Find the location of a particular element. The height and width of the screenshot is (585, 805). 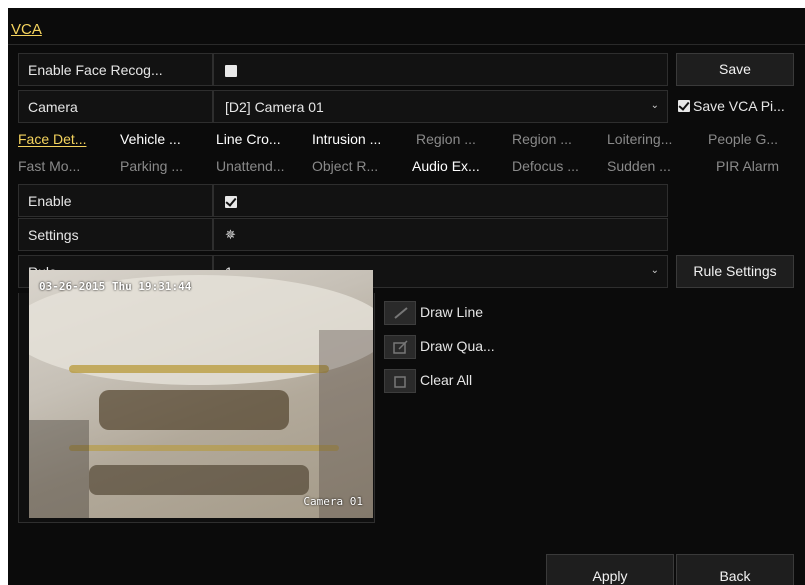

clear-icon is located at coordinates (400, 382).